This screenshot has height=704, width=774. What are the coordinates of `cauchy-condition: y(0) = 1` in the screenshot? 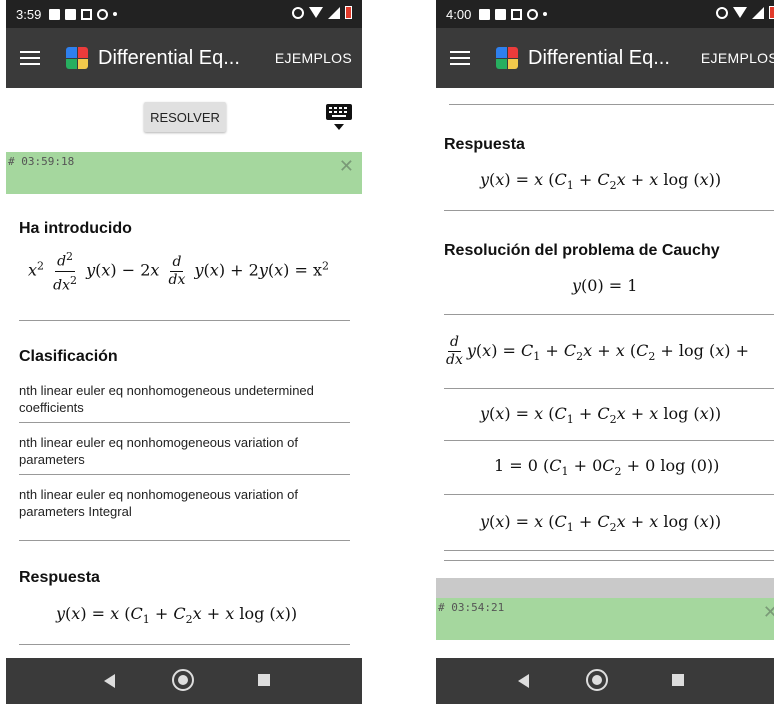 It's located at (605, 285).